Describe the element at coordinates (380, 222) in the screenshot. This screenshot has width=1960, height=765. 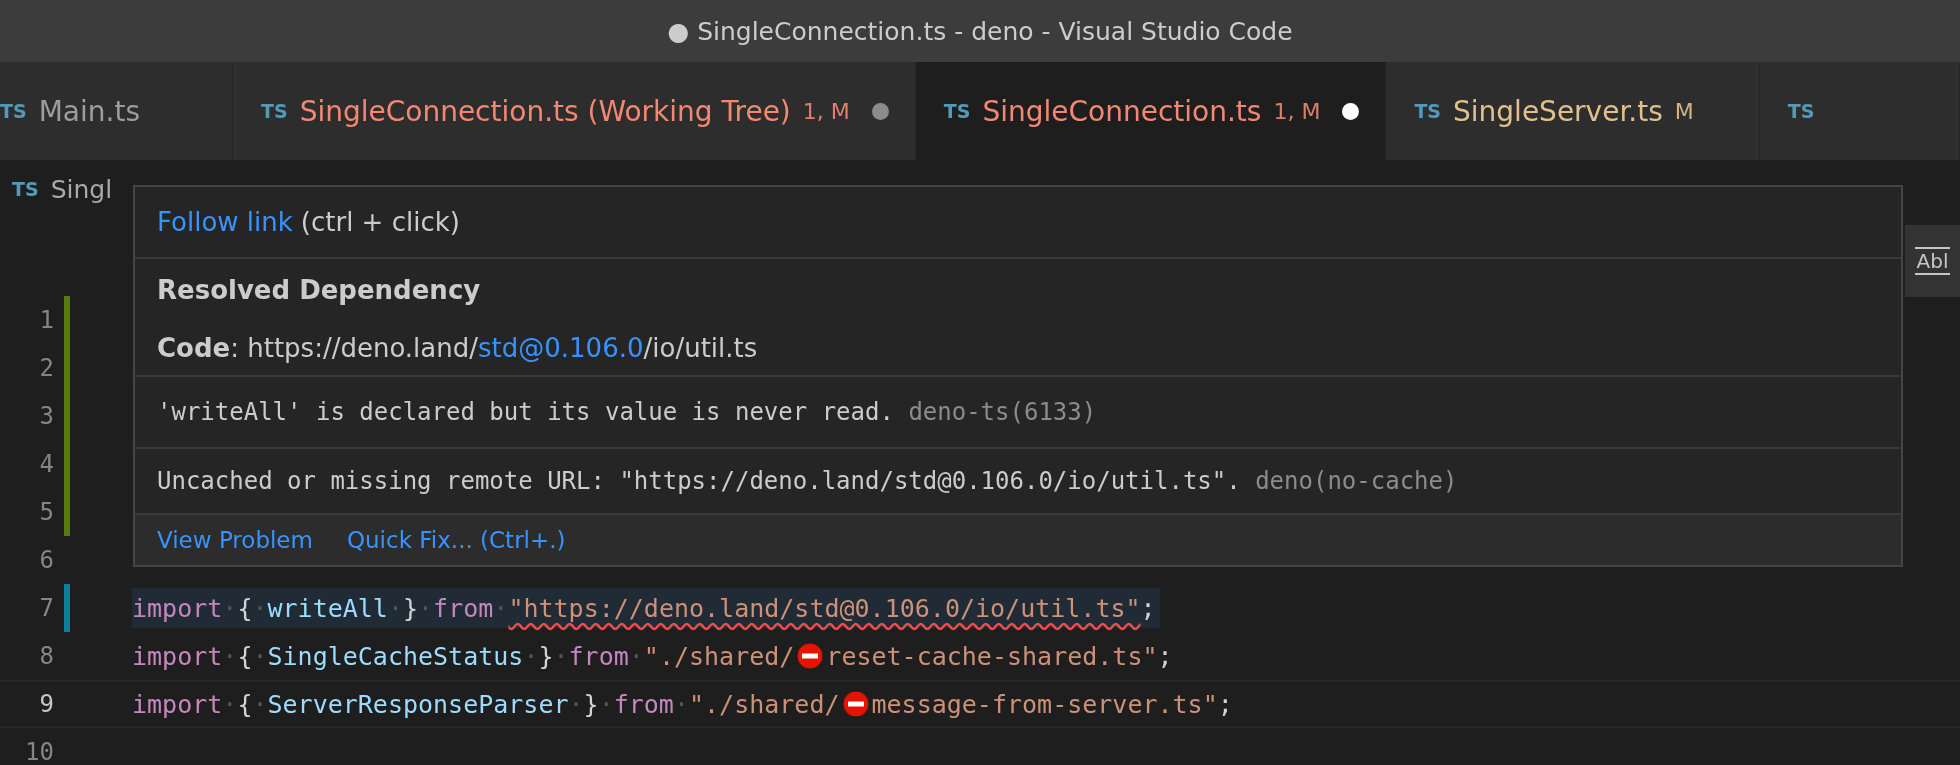
I see `link-hint: (ctrl + click)` at that location.